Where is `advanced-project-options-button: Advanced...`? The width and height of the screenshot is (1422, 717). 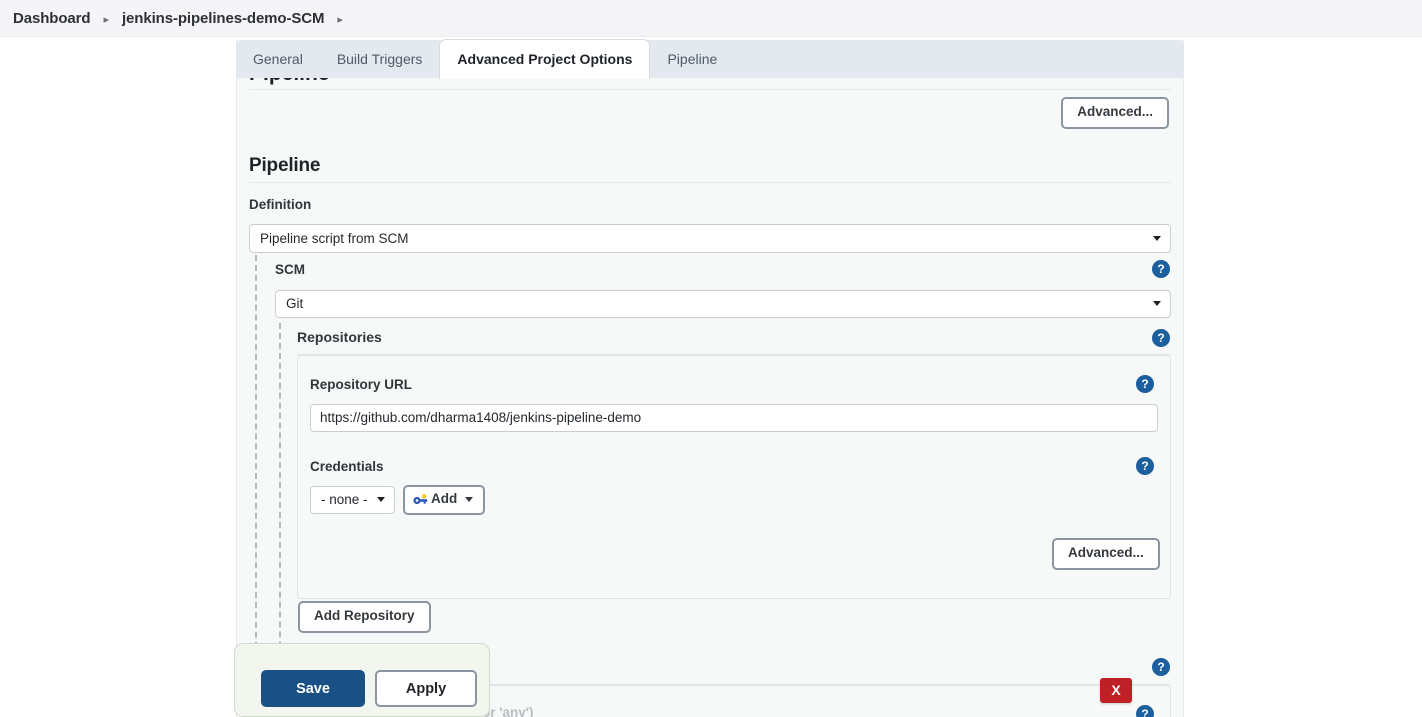
advanced-project-options-button: Advanced... is located at coordinates (1115, 113).